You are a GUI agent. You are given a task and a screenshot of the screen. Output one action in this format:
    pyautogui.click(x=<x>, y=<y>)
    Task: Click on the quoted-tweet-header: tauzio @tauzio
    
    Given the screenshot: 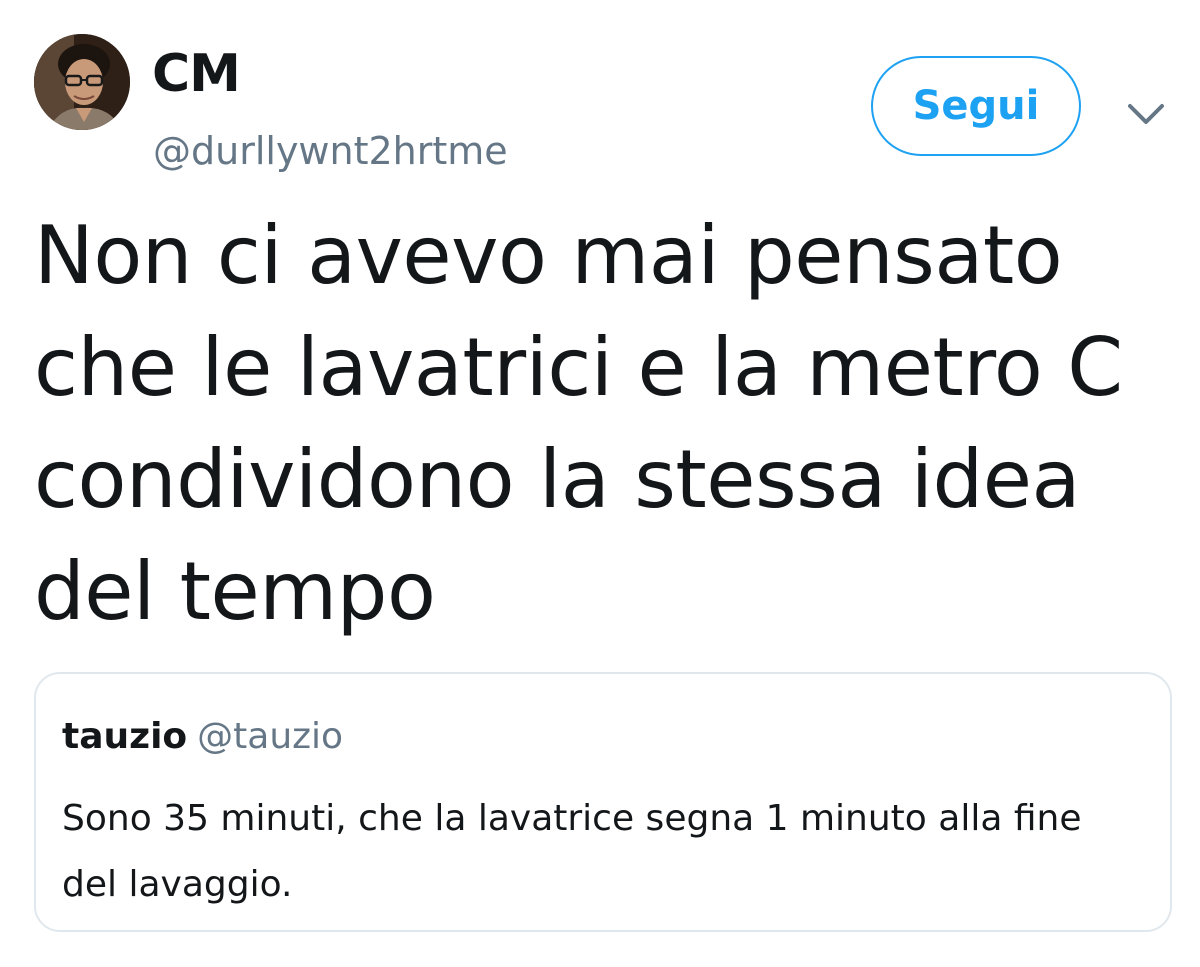 What is the action you would take?
    pyautogui.click(x=202, y=737)
    